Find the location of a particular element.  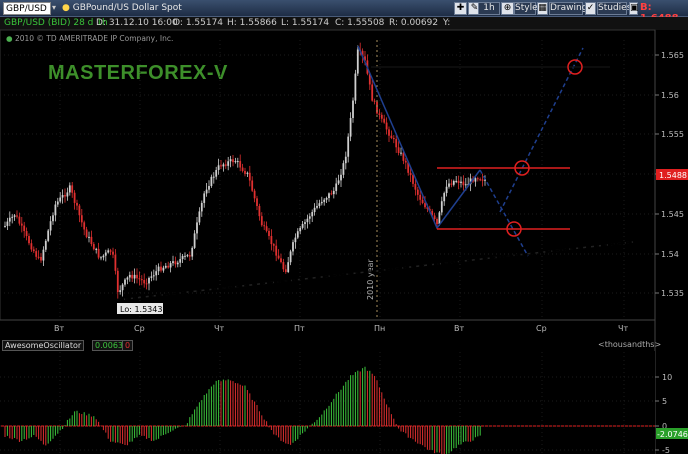

price-tick-label: 1.56 is located at coordinates (670, 95).